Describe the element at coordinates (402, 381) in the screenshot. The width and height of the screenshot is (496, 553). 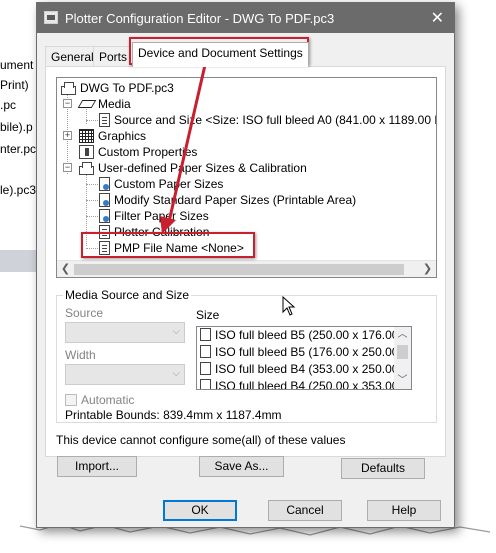
I see `scroll-down-icon: ﹀` at that location.